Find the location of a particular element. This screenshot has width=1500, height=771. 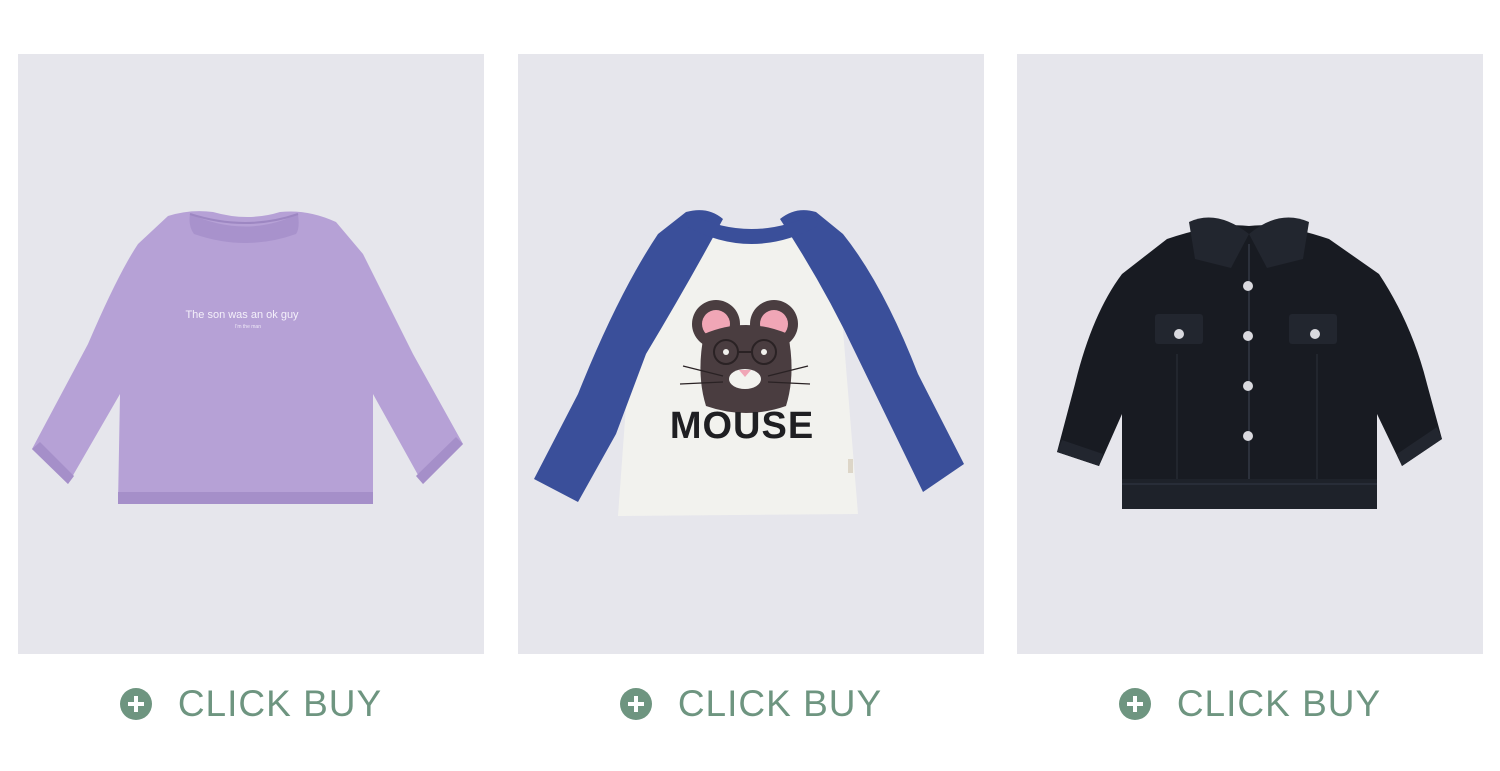

tee-print-text: MOUSE is located at coordinates (742, 426).